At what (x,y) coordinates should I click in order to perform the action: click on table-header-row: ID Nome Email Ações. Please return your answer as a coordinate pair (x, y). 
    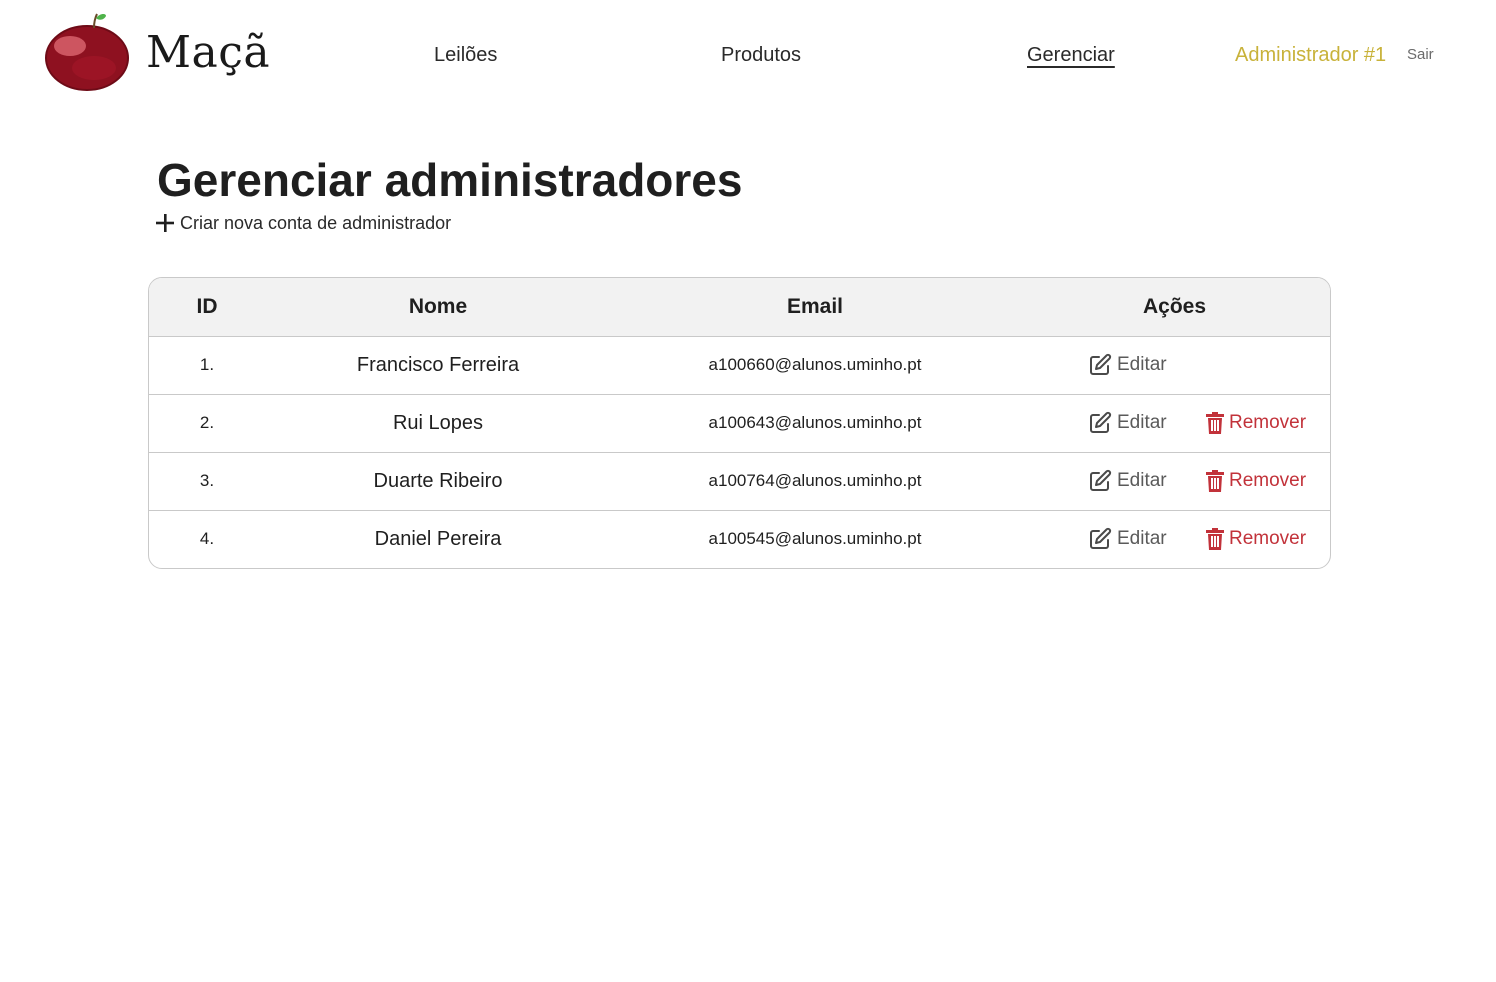
    Looking at the image, I should click on (739, 307).